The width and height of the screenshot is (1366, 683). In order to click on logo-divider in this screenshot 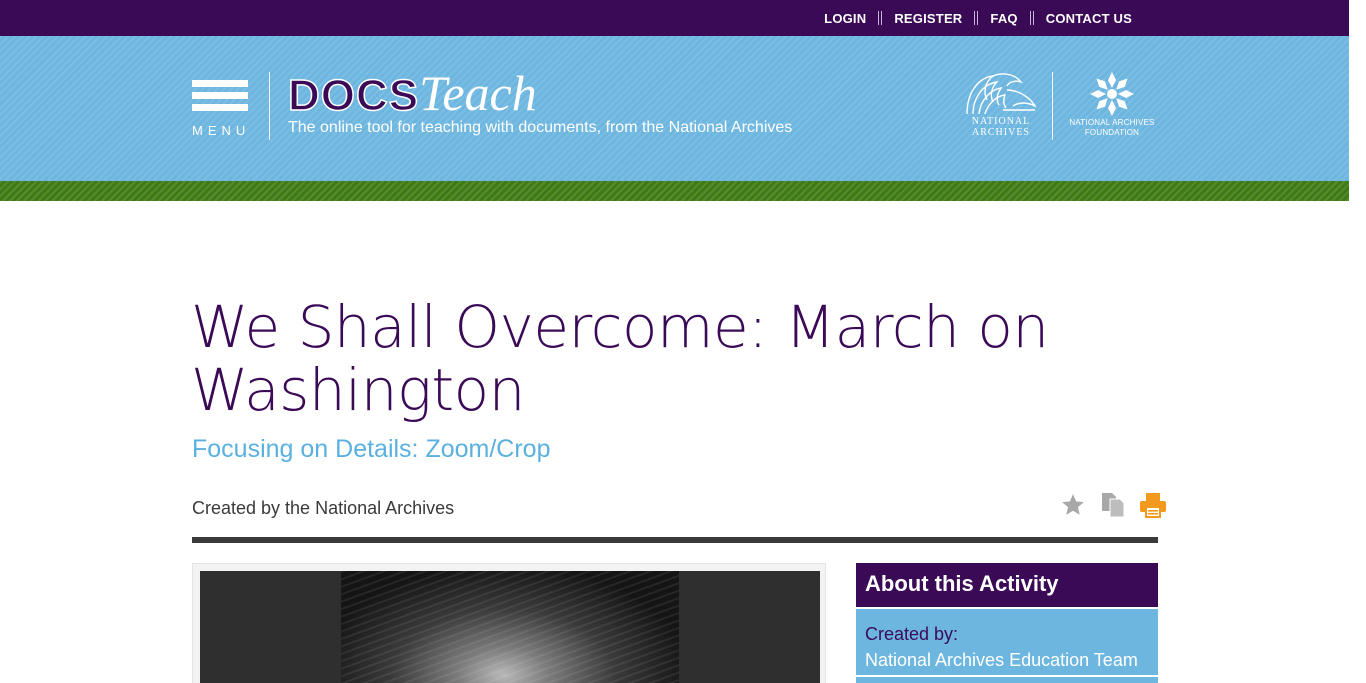, I will do `click(1052, 106)`.